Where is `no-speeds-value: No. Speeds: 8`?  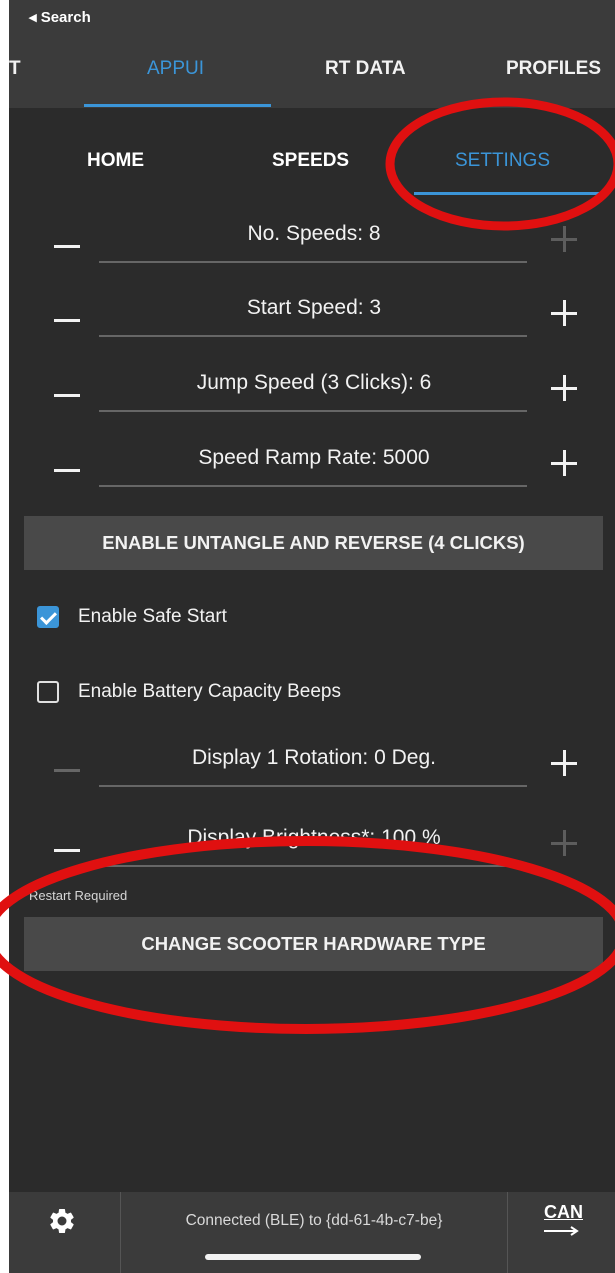
no-speeds-value: No. Speeds: 8 is located at coordinates (314, 233).